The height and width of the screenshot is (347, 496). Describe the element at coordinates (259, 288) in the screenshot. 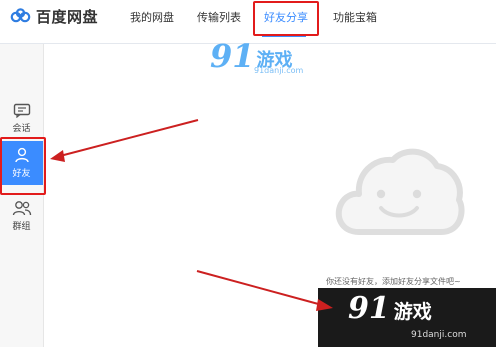

I see `arrow-to-empty-text` at that location.